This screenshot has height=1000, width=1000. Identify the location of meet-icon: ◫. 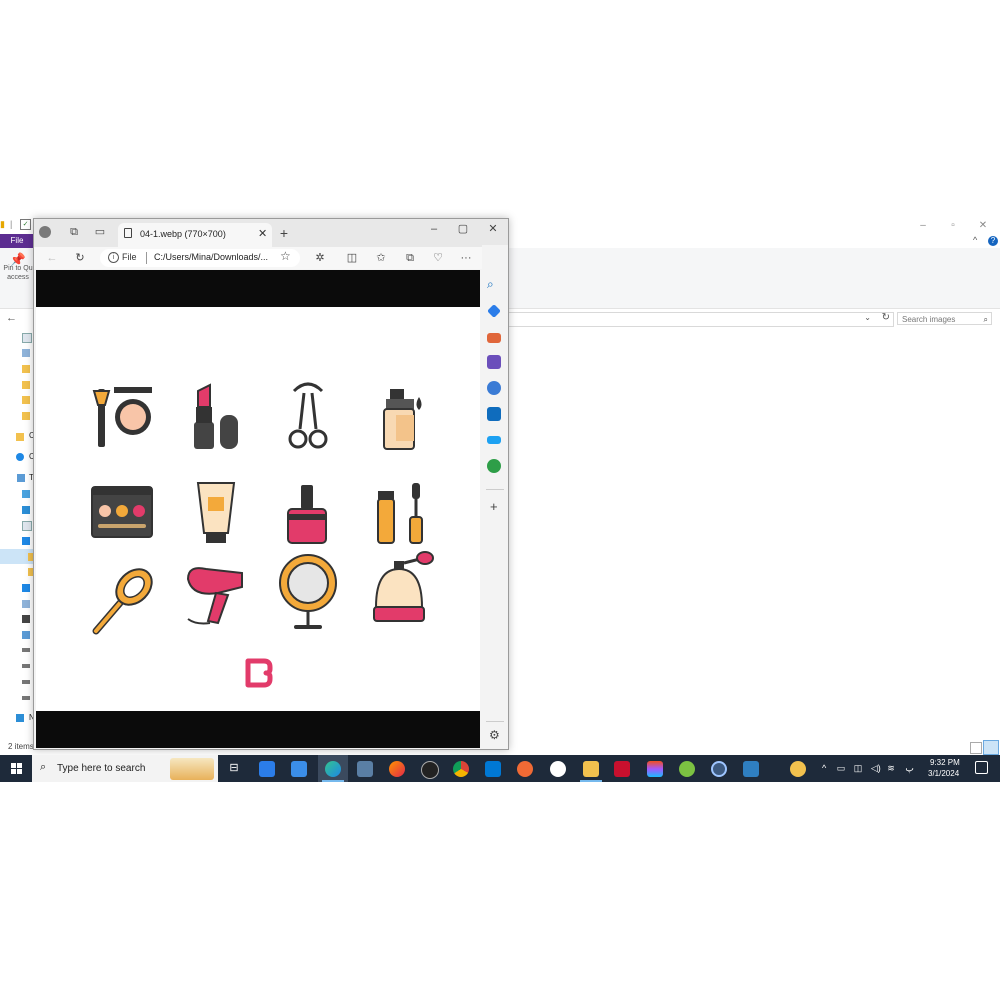
(858, 768).